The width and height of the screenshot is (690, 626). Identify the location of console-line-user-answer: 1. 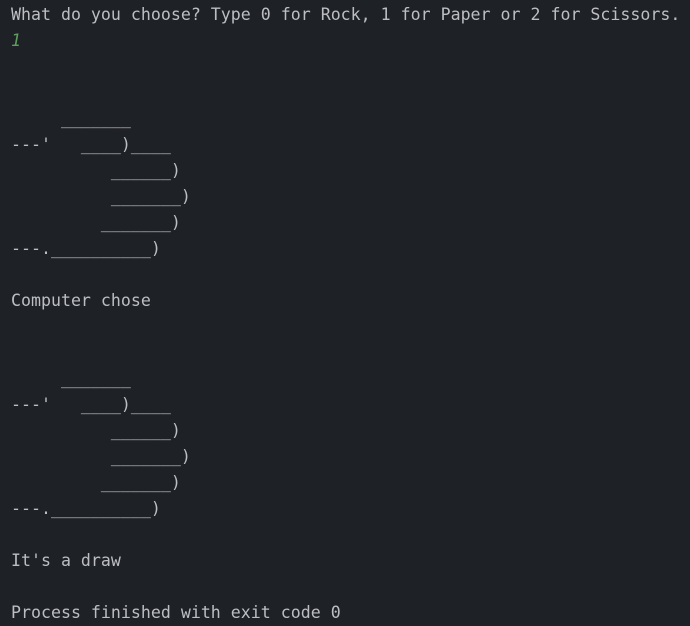
(350, 41).